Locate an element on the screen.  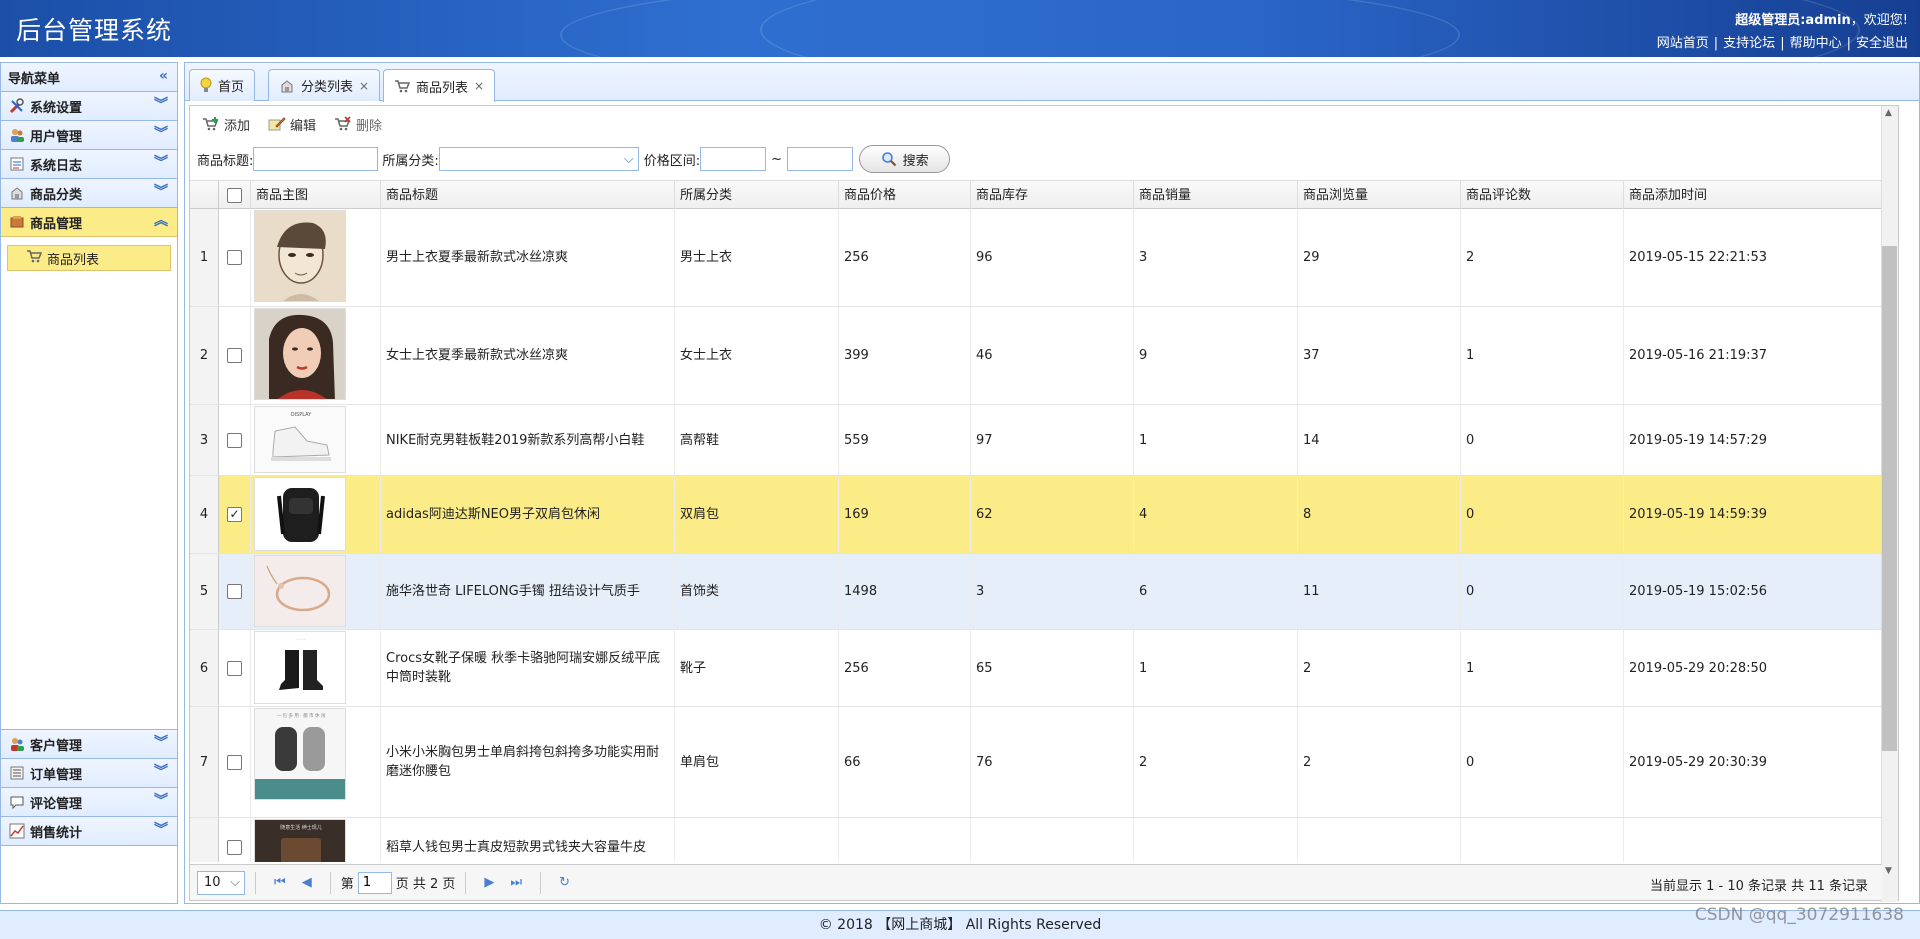
sidebar-group-users: 用户管理 ︾ is located at coordinates (89, 135).